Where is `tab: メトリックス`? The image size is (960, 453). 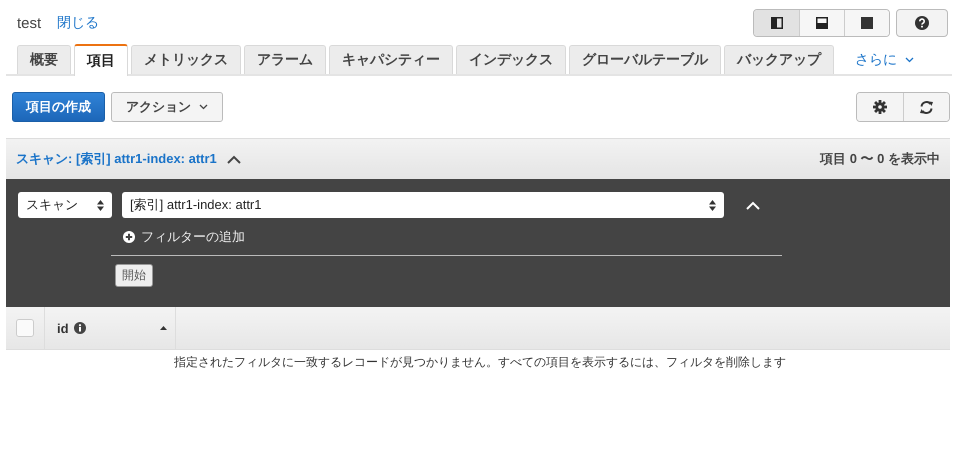 tab: メトリックス is located at coordinates (186, 59).